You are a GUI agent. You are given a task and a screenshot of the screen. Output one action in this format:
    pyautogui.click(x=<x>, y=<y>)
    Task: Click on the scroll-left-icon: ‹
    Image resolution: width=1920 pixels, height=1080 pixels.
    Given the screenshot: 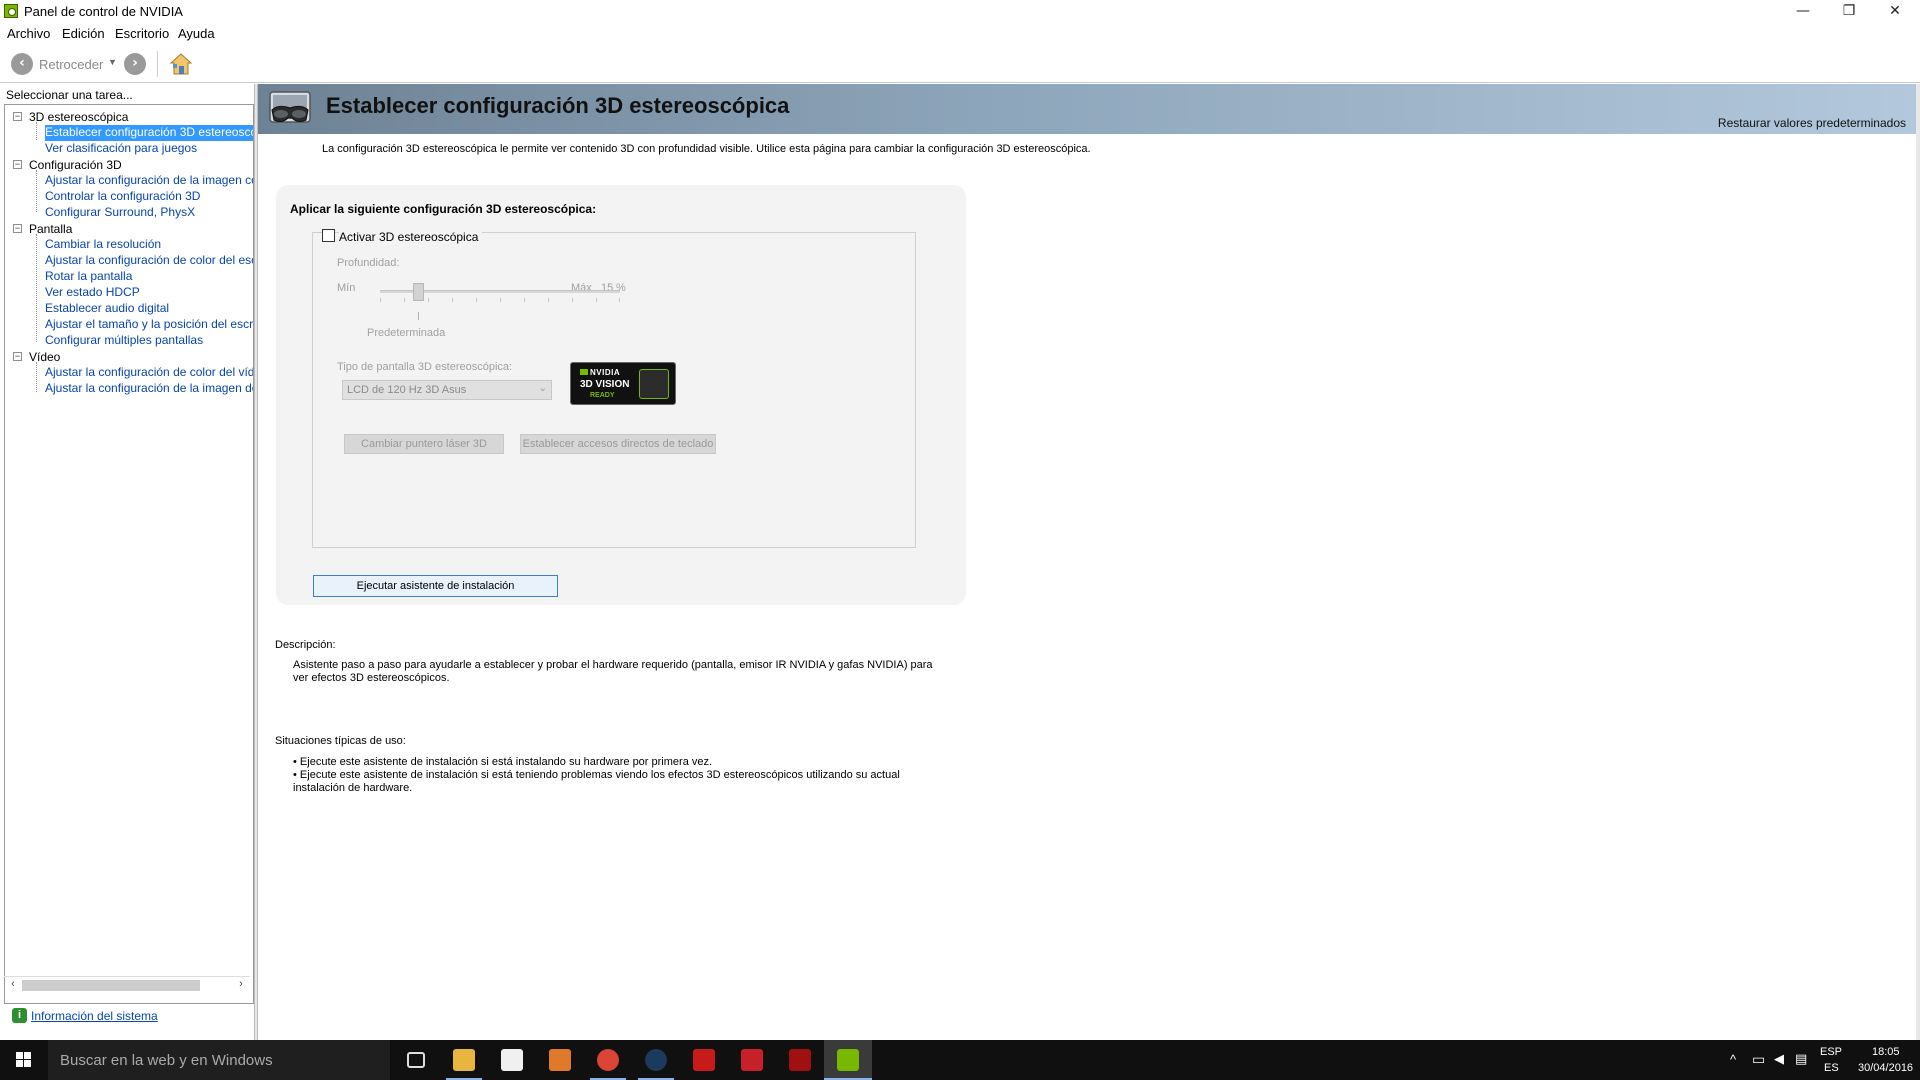 What is the action you would take?
    pyautogui.click(x=13, y=984)
    